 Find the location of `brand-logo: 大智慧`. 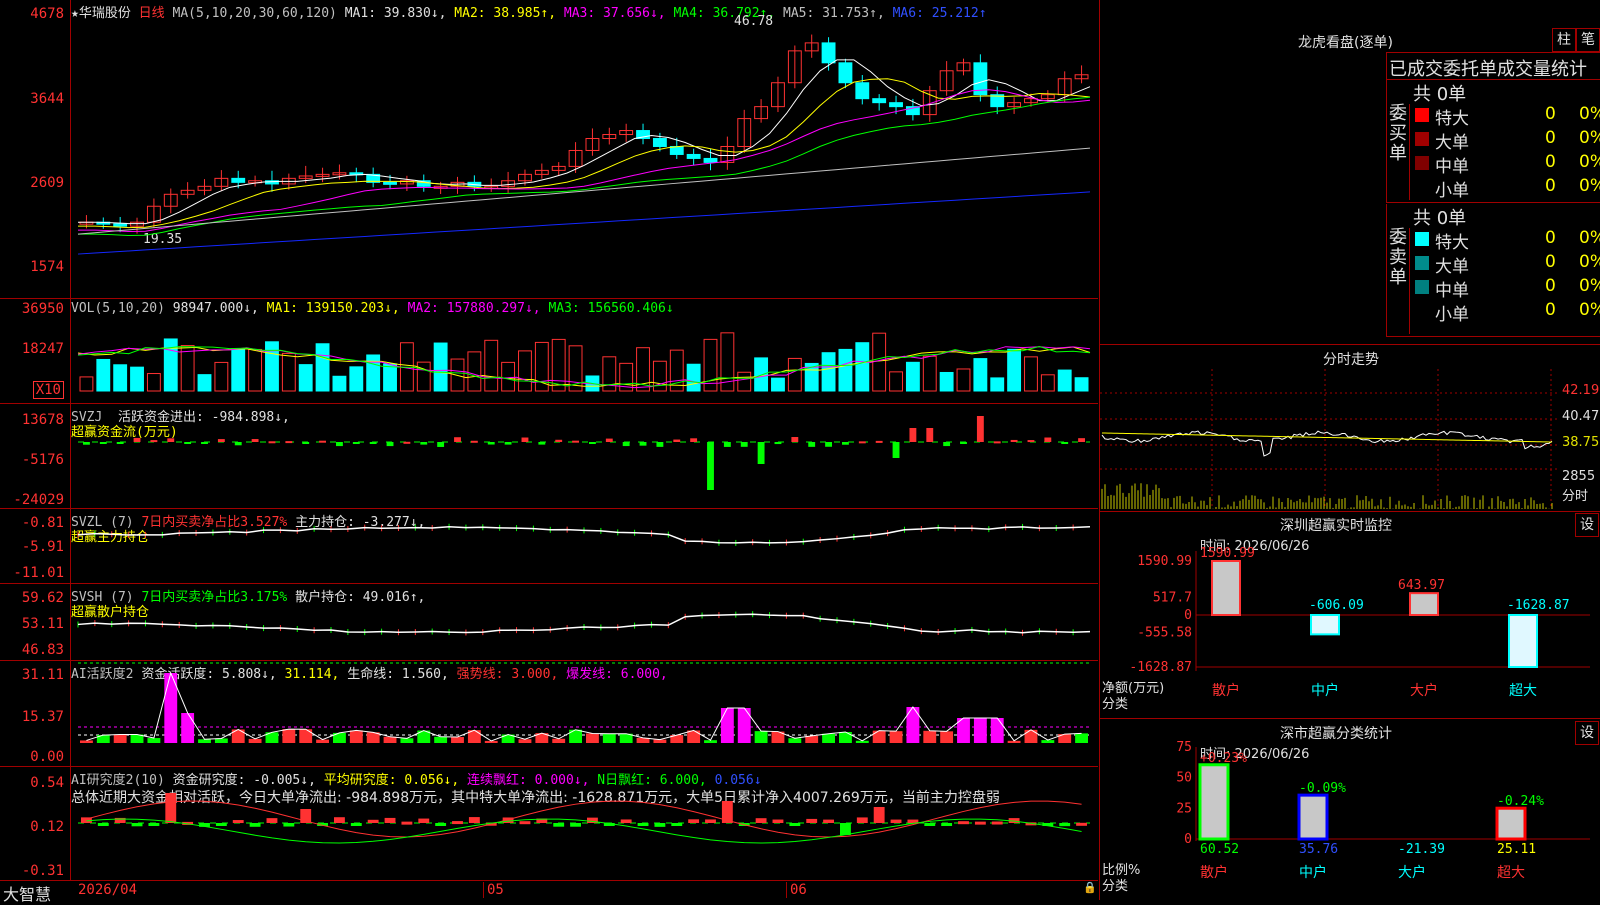

brand-logo: 大智慧 is located at coordinates (27, 893).